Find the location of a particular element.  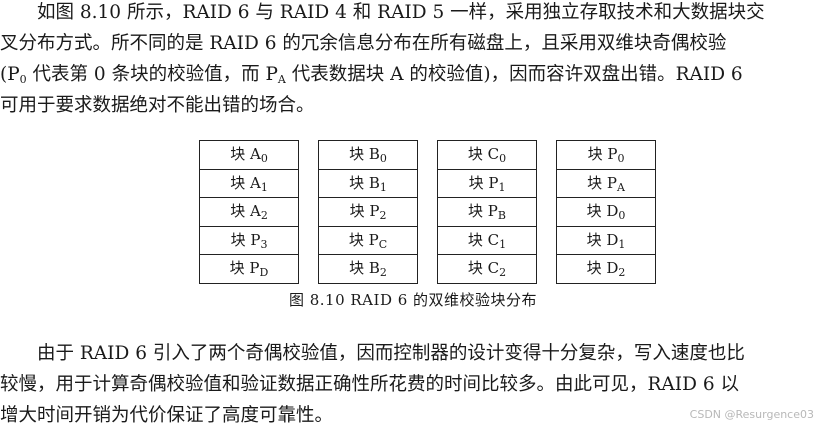

disk-block-cell: 块 A1 is located at coordinates (249, 184).